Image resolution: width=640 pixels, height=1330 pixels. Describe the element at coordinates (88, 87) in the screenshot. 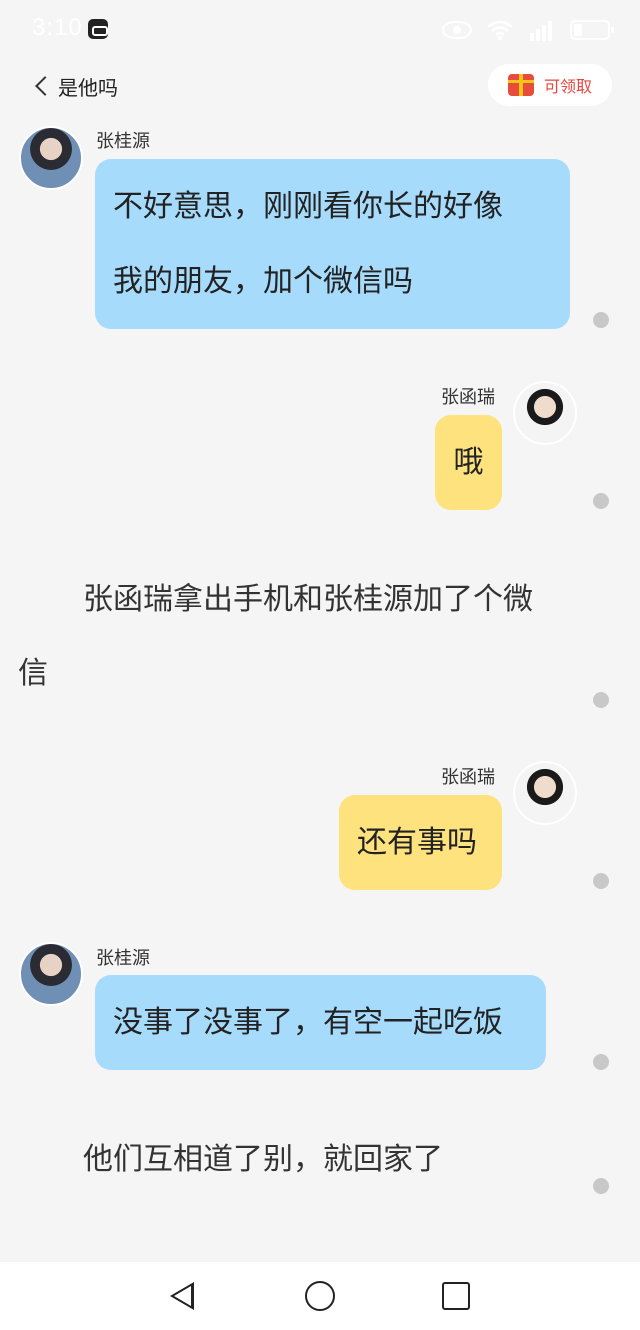

I see `chat-title: 是他吗` at that location.